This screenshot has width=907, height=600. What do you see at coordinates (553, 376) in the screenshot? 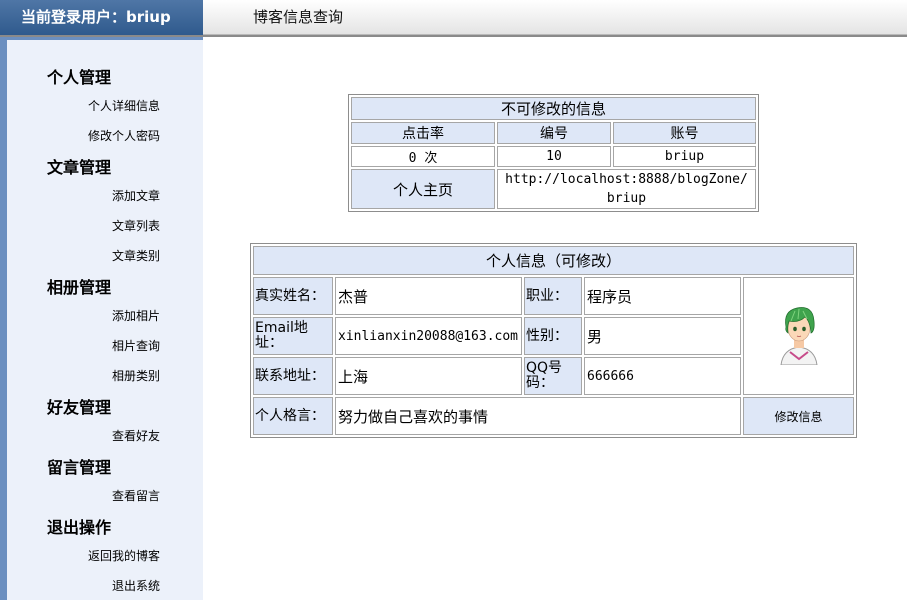
I see `qq-label: QQ号码：` at bounding box center [553, 376].